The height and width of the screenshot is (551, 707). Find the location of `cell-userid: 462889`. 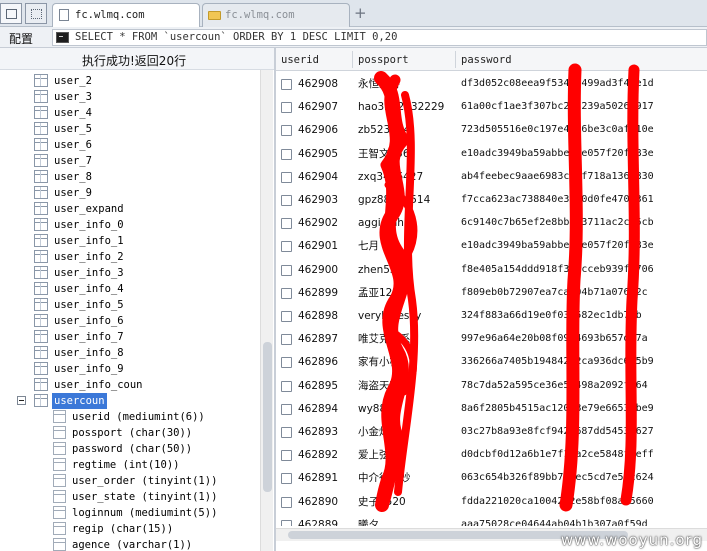

cell-userid: 462889 is located at coordinates (318, 520).